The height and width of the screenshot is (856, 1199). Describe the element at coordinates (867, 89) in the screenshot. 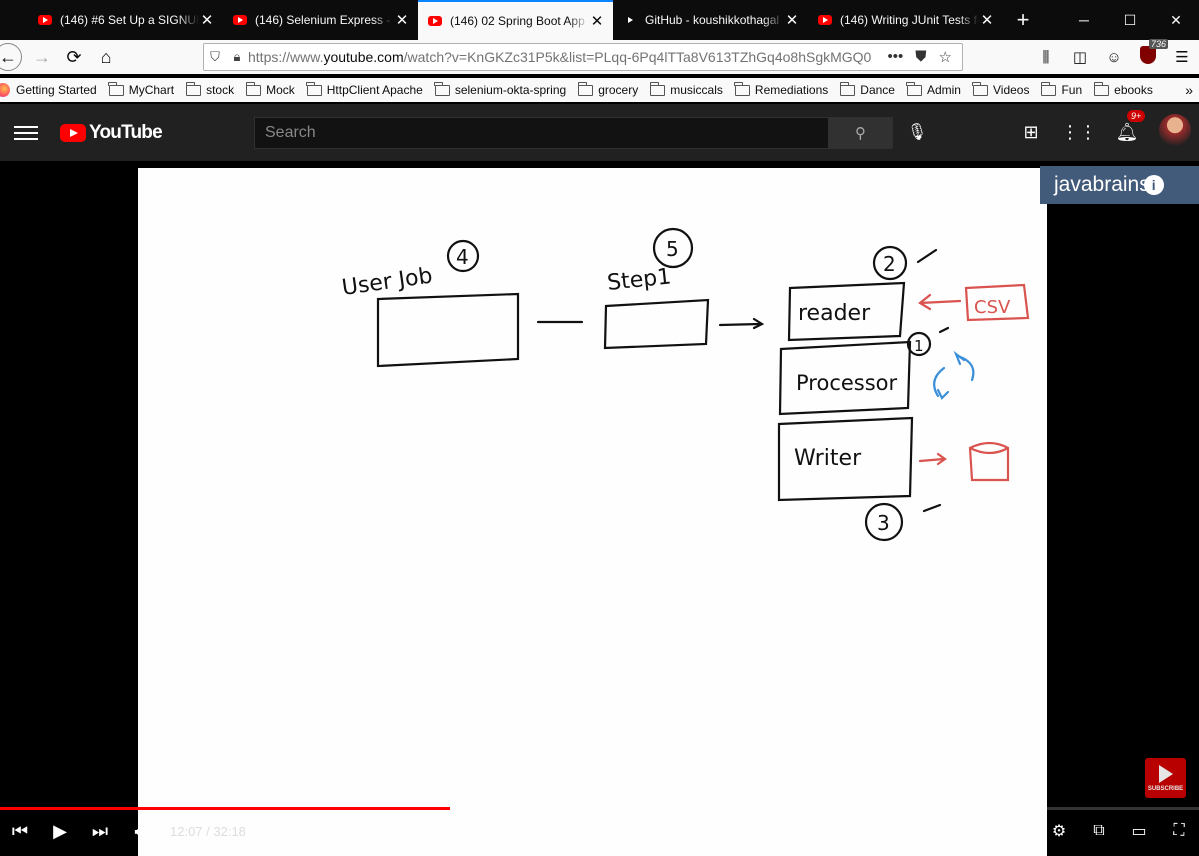

I see `bookmark-folder: Dance` at that location.